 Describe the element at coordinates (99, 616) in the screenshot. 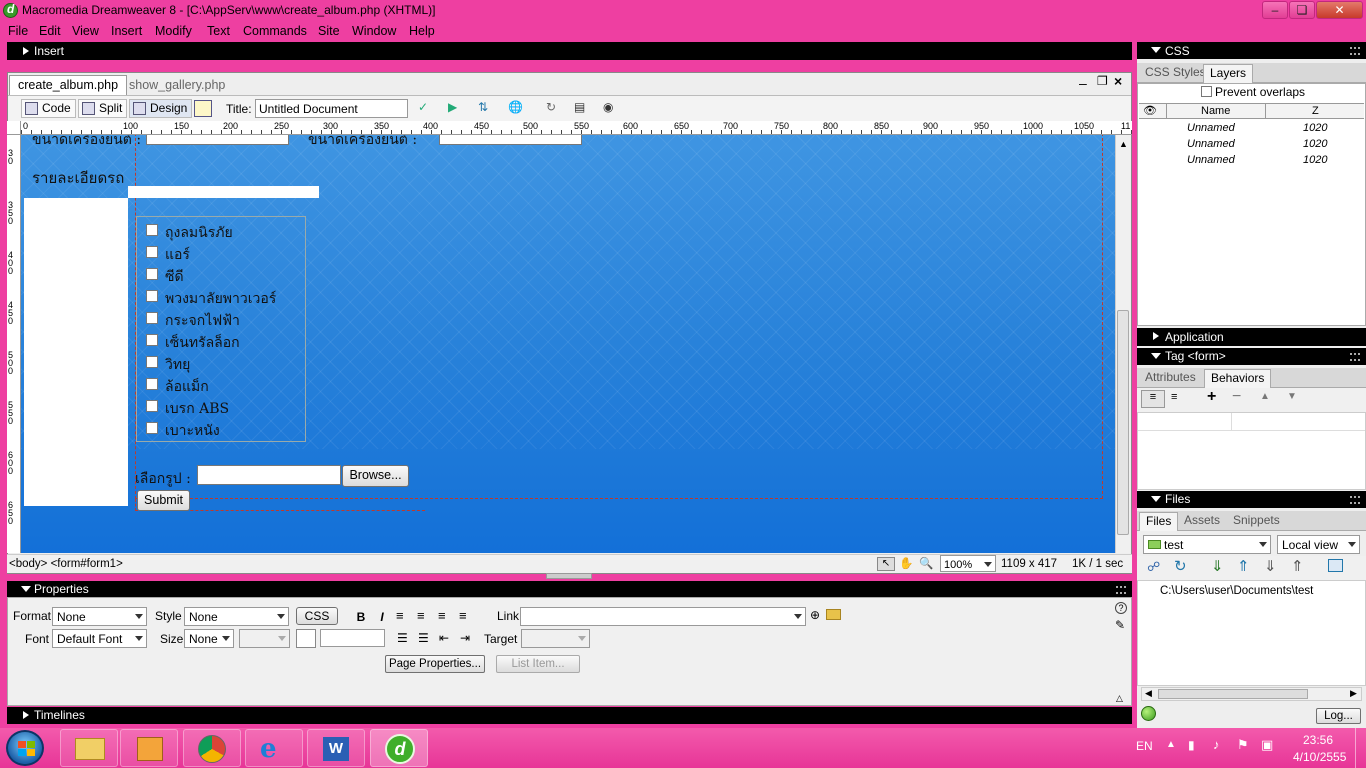

I see `format-select: None` at that location.